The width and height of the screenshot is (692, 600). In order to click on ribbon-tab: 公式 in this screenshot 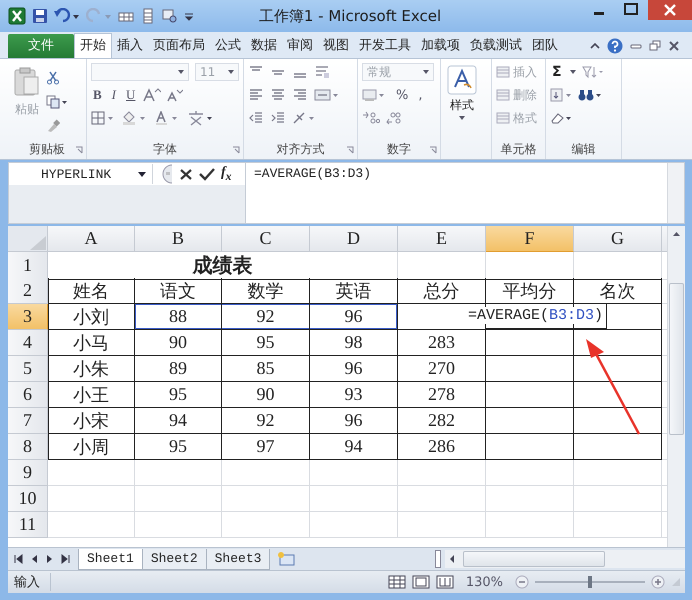, I will do `click(228, 46)`.